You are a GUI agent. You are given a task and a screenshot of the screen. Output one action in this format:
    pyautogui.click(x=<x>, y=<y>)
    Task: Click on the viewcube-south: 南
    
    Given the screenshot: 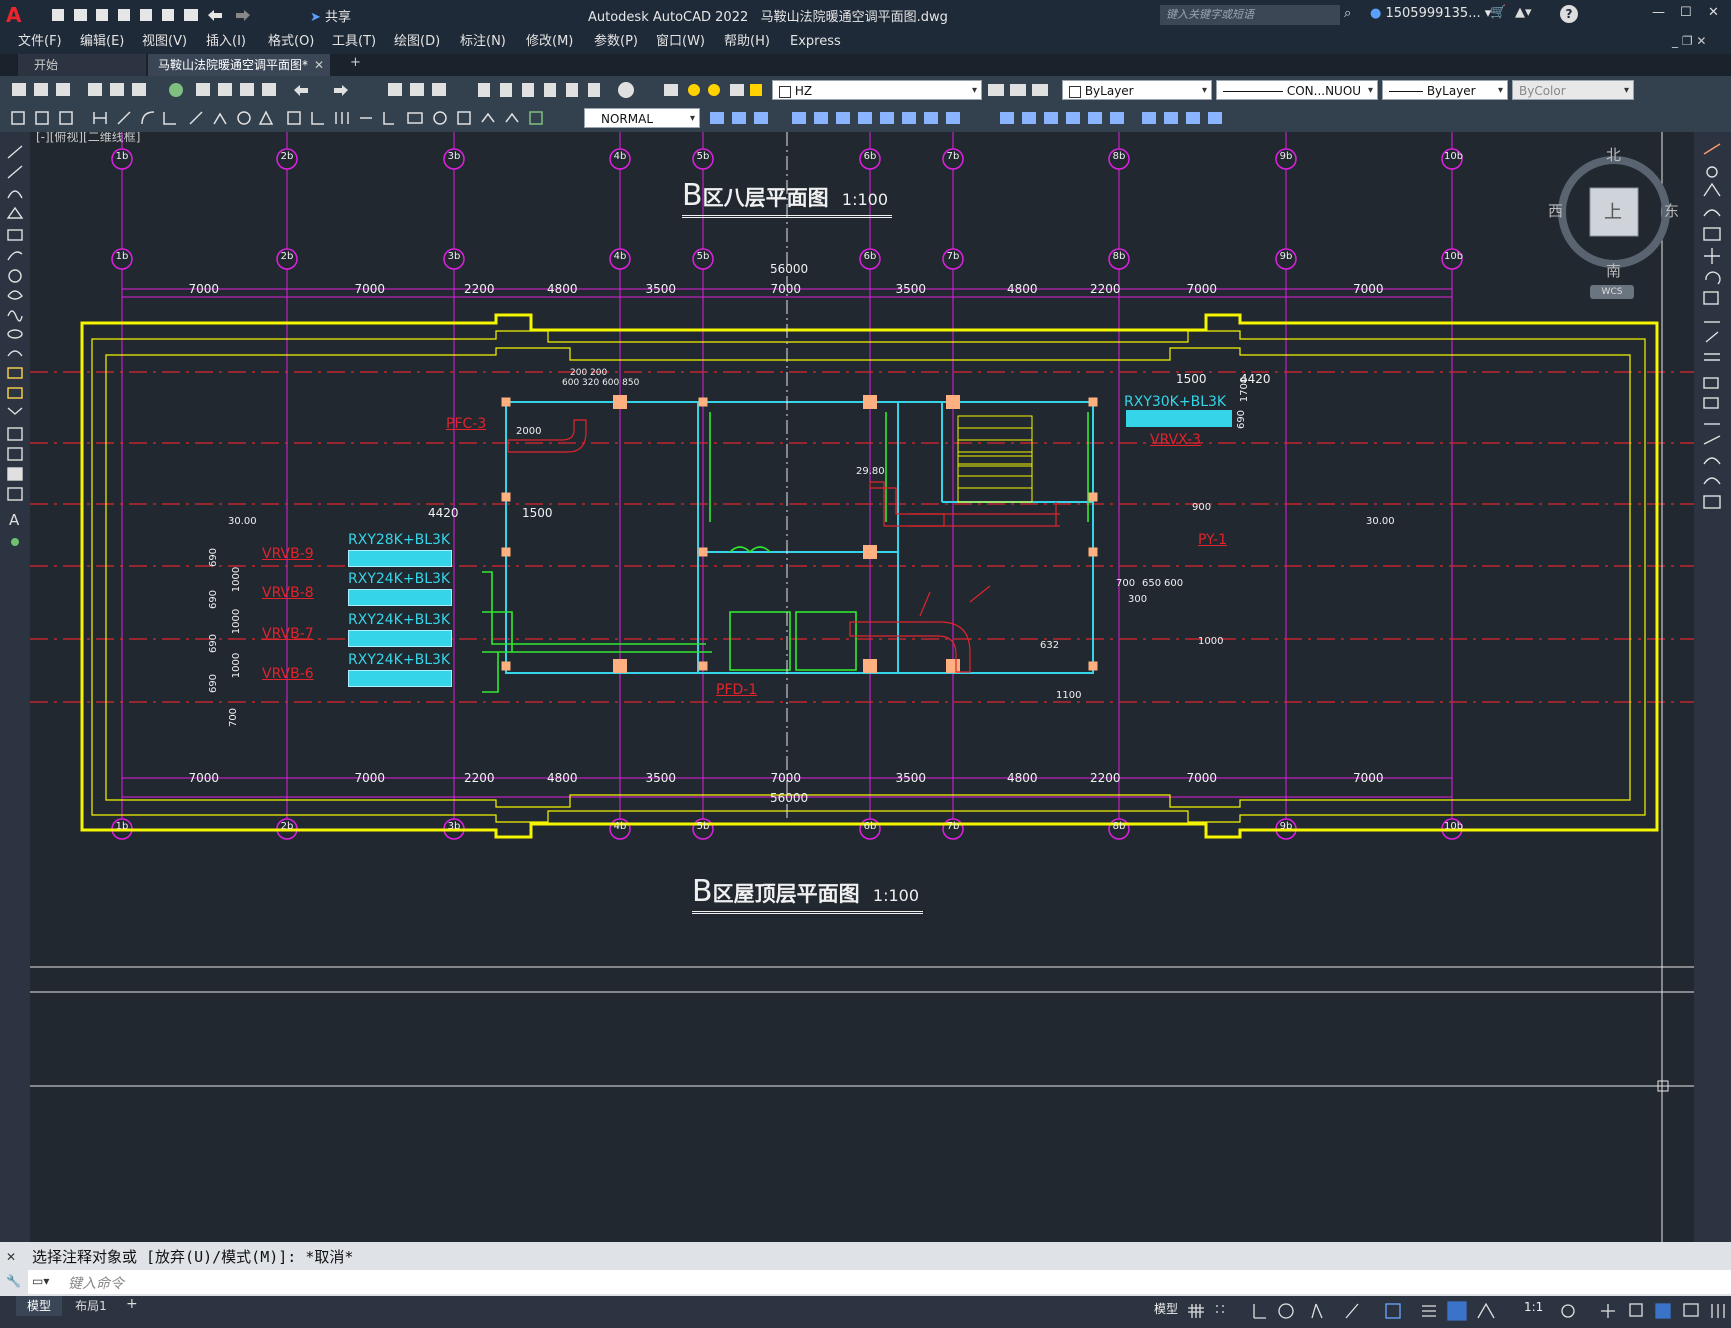 What is the action you would take?
    pyautogui.click(x=1613, y=270)
    